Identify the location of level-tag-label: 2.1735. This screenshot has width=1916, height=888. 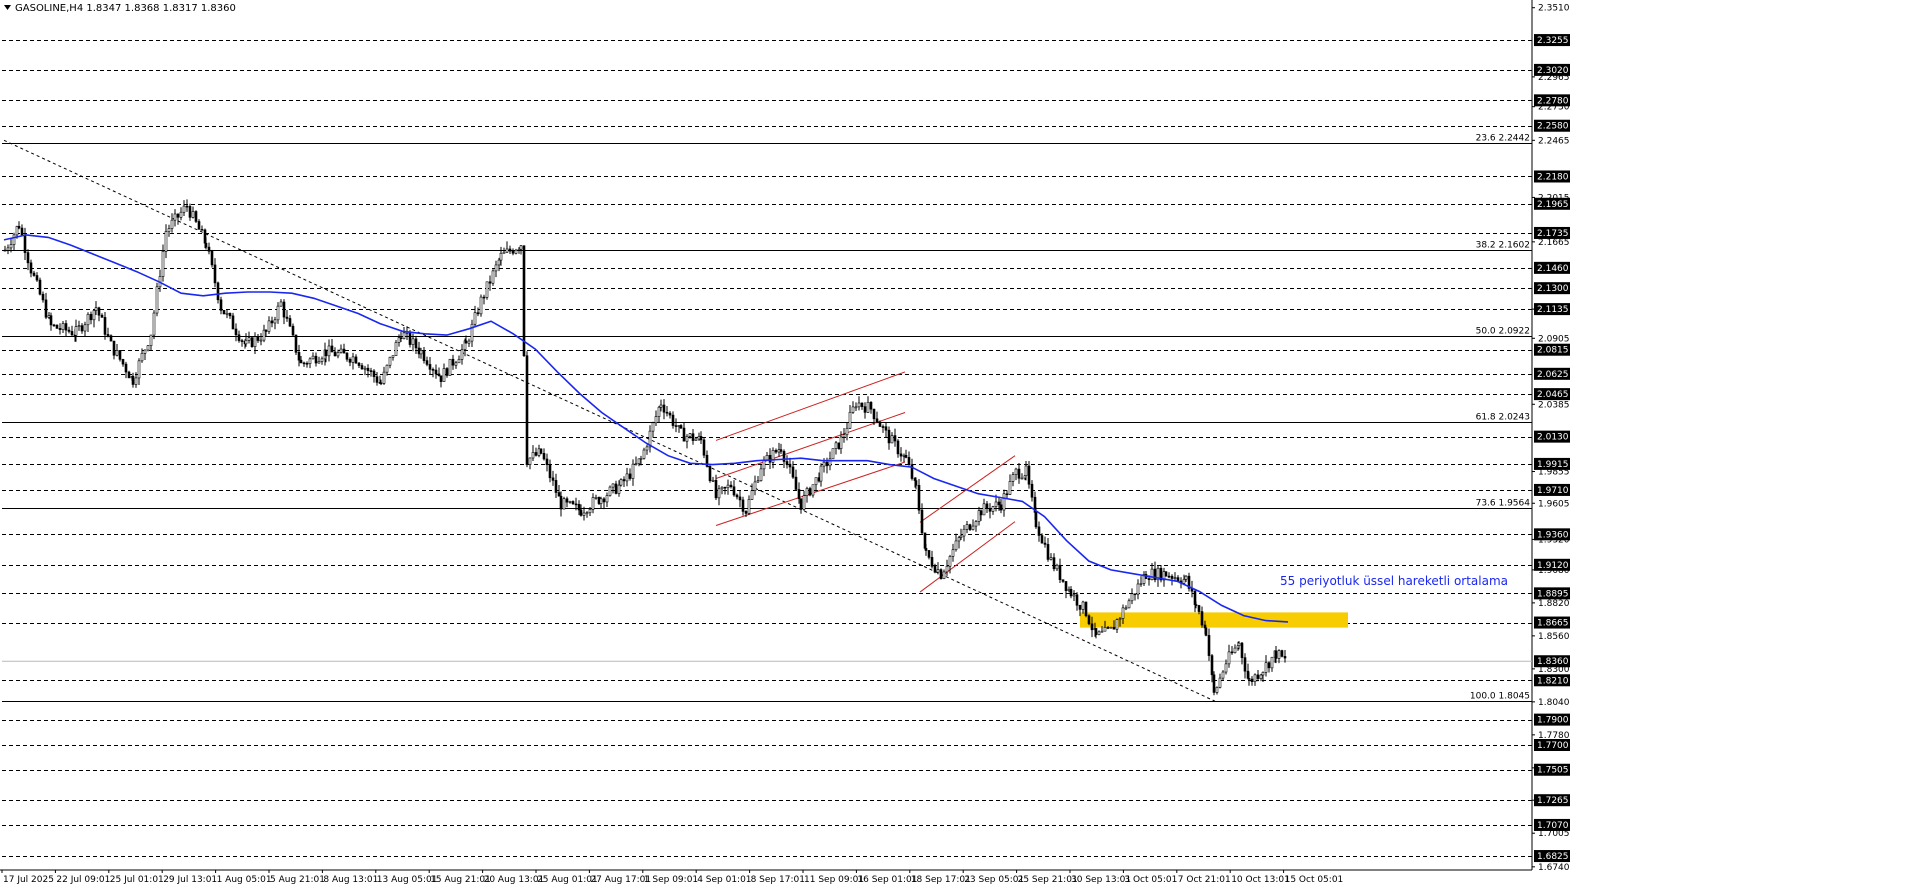
(1553, 234).